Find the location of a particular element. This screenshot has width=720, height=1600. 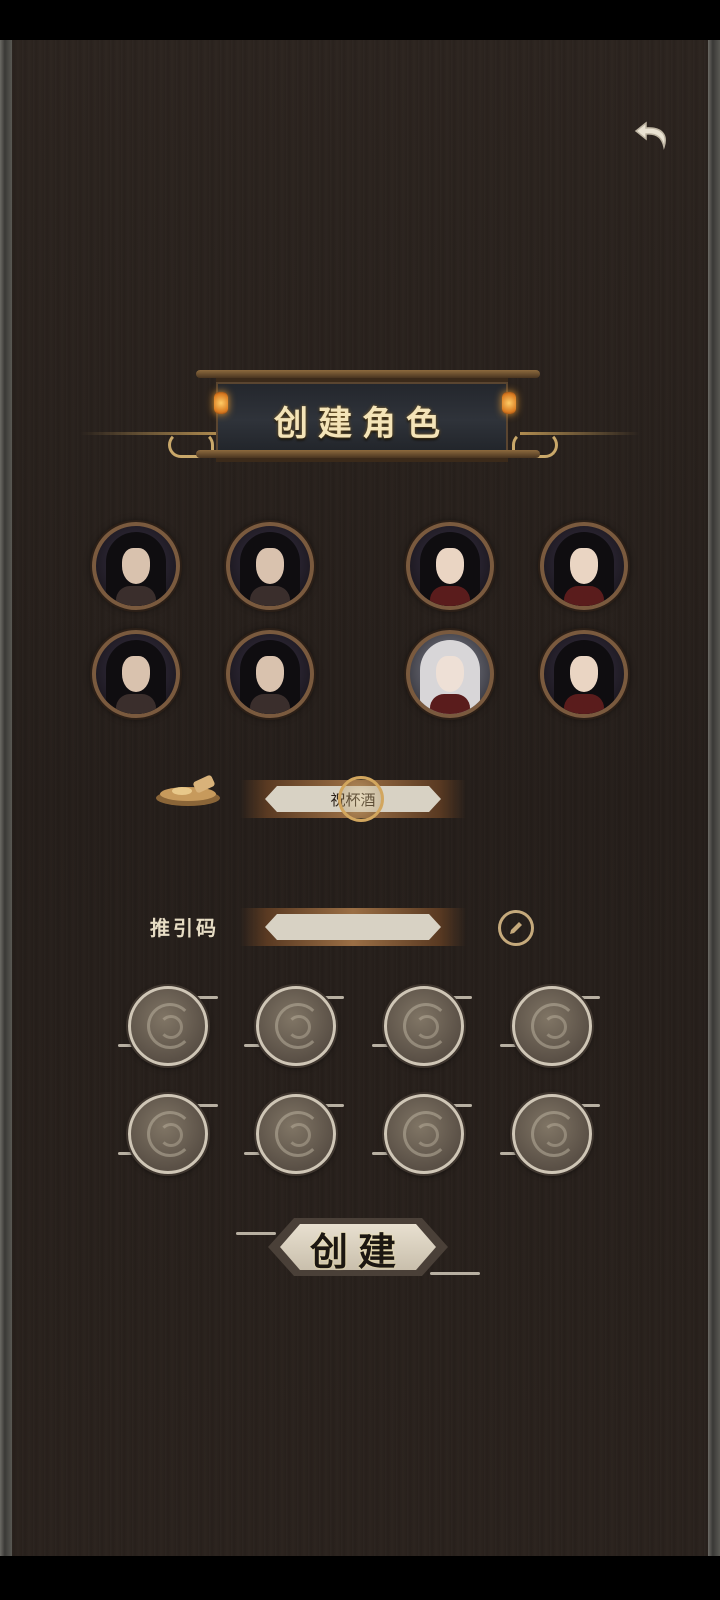

invite-code-input is located at coordinates (353, 927).